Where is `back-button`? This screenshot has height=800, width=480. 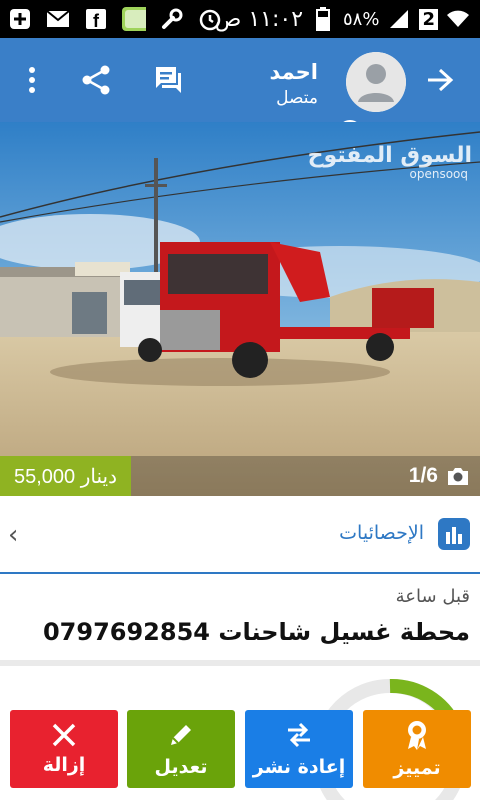
back-button is located at coordinates (440, 80).